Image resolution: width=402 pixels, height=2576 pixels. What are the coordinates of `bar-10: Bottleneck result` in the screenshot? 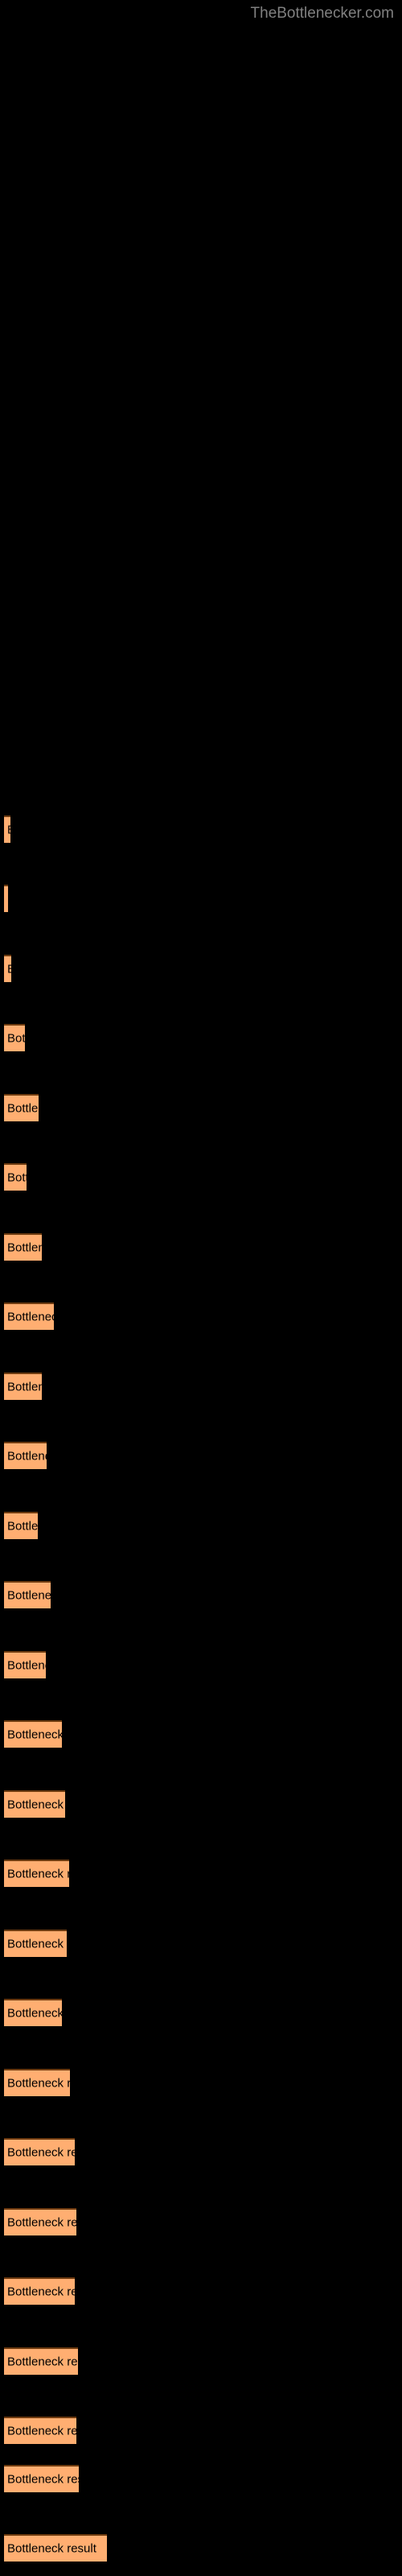 It's located at (25, 1455).